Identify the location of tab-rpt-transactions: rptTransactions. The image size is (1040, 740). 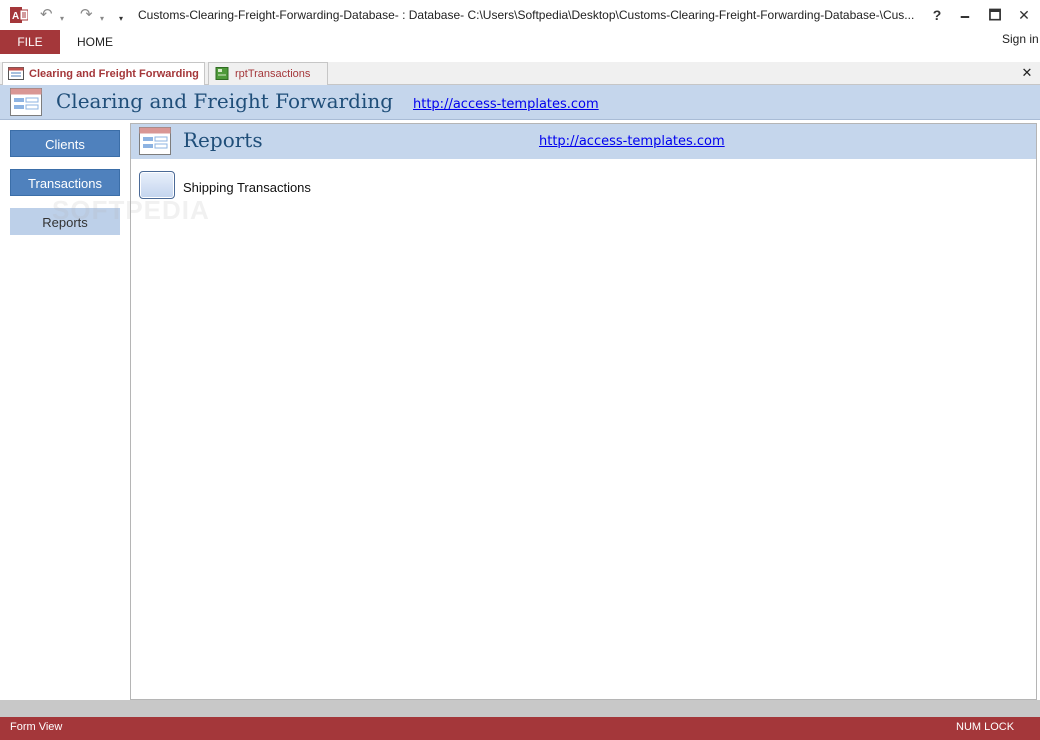
(268, 73).